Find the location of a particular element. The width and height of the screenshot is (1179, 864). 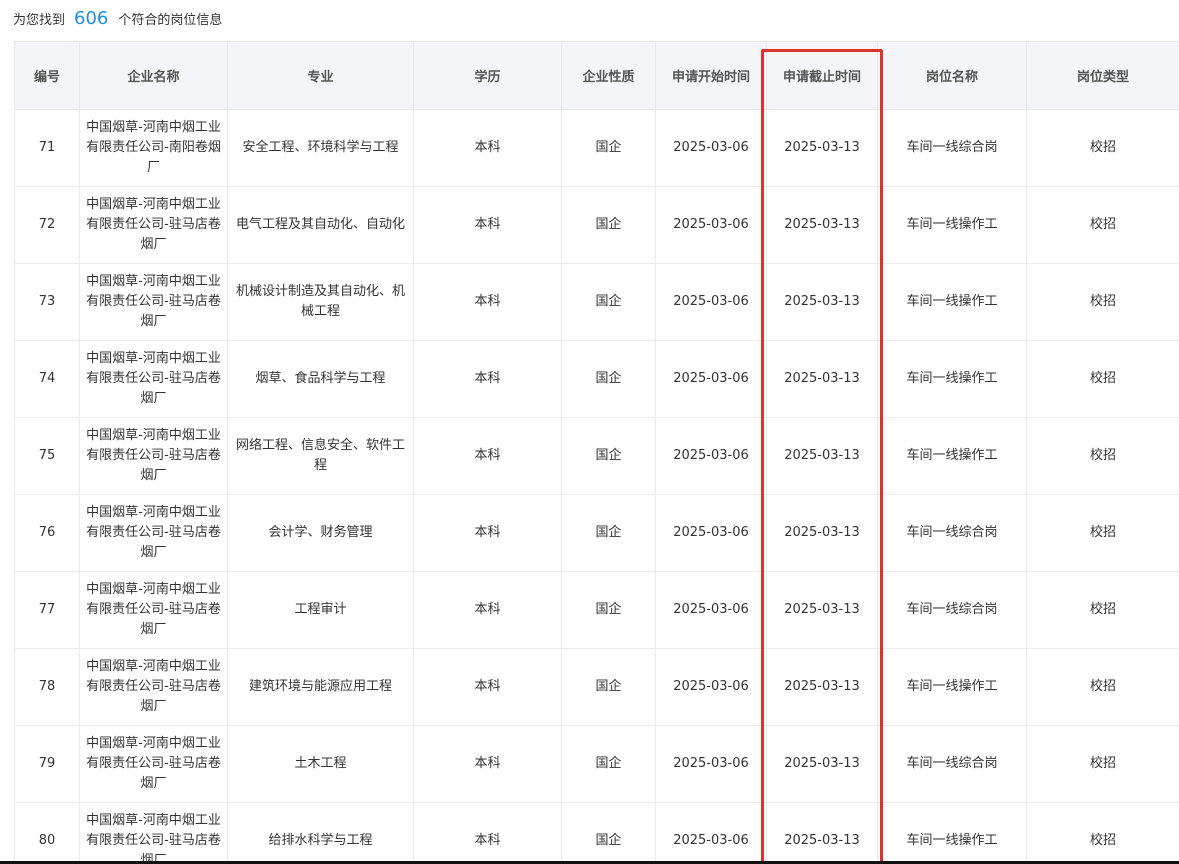

cell-id: 74 is located at coordinates (47, 379).